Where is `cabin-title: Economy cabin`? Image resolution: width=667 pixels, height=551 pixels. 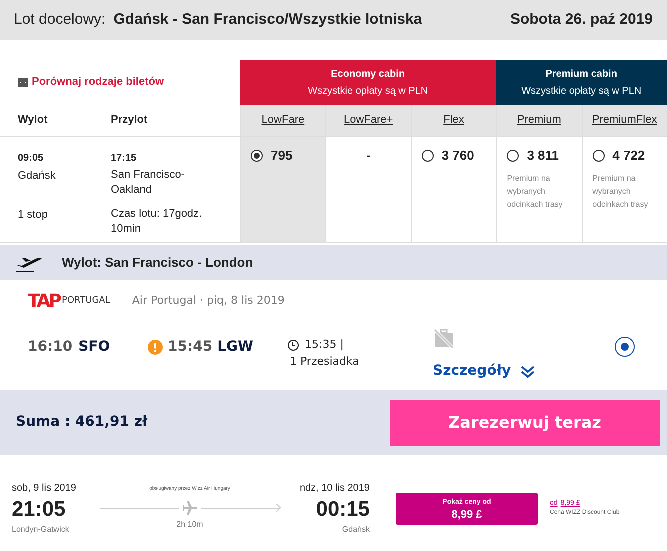
cabin-title: Economy cabin is located at coordinates (368, 75).